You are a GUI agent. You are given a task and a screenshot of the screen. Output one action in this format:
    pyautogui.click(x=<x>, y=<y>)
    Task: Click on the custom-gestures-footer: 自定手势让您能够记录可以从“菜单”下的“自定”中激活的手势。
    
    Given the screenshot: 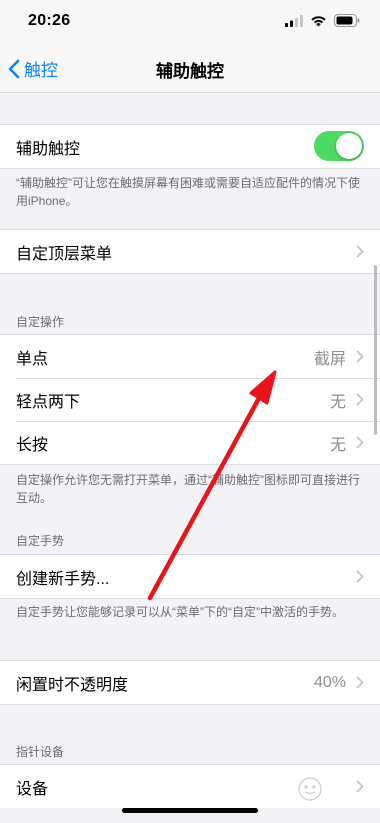 What is the action you would take?
    pyautogui.click(x=180, y=612)
    